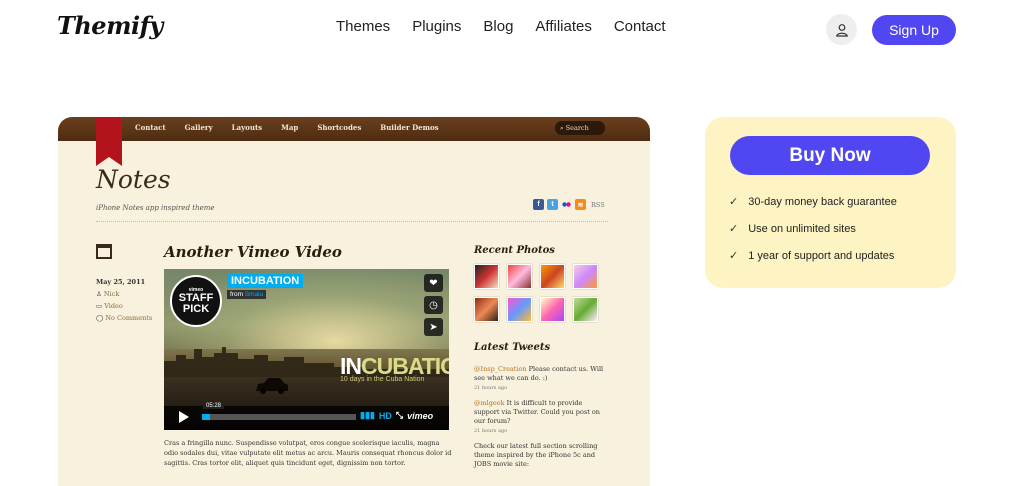  I want to click on staff-pick-badge: vimeo STAFF PICK, so click(196, 301).